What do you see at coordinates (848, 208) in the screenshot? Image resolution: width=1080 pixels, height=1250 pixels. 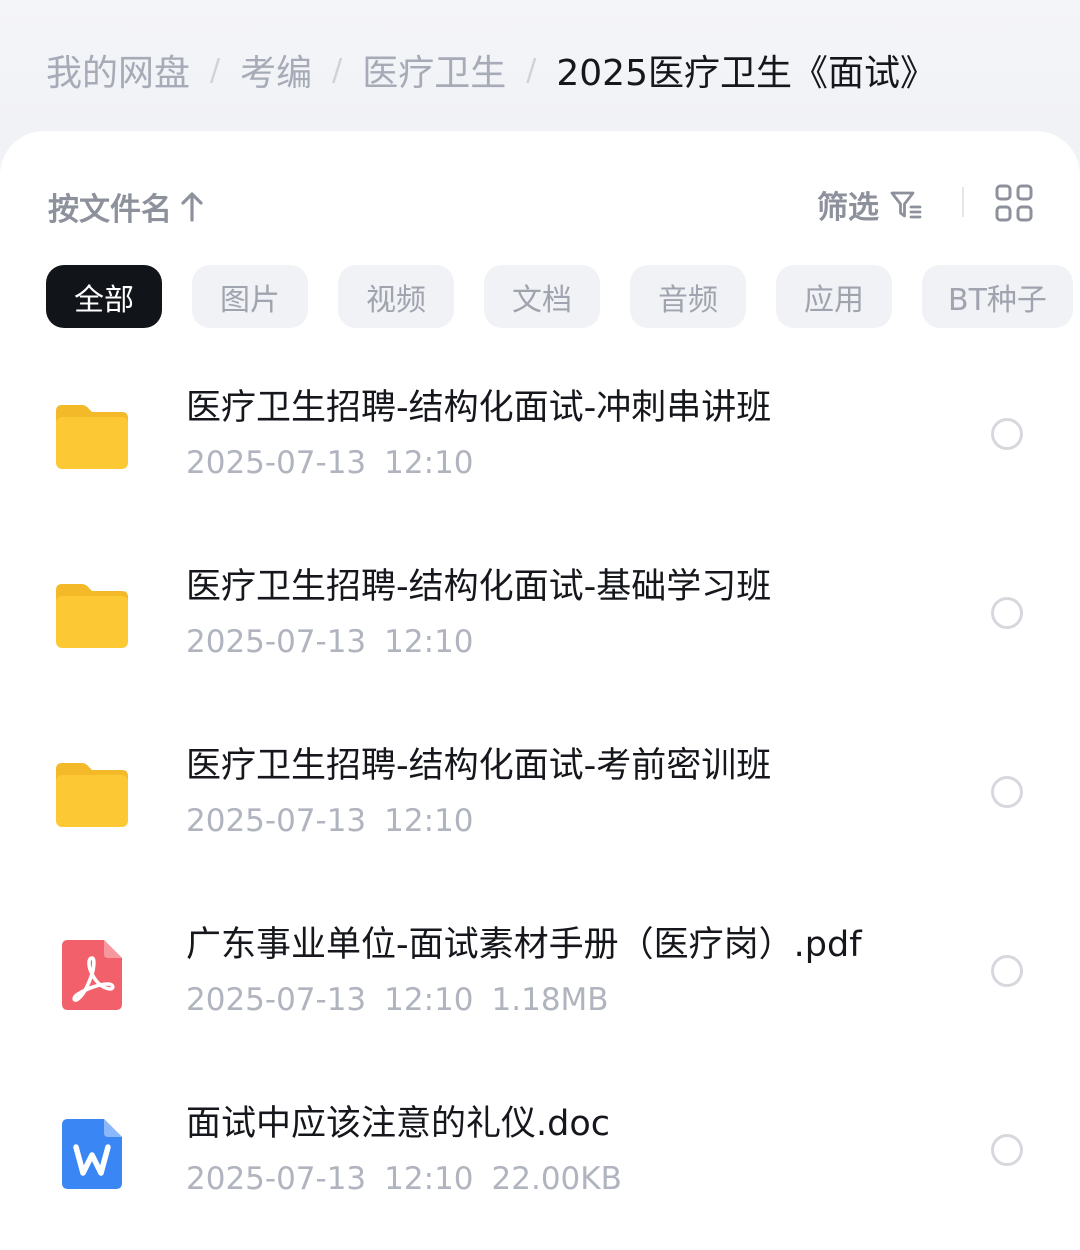 I see `filter-label: 筛选` at bounding box center [848, 208].